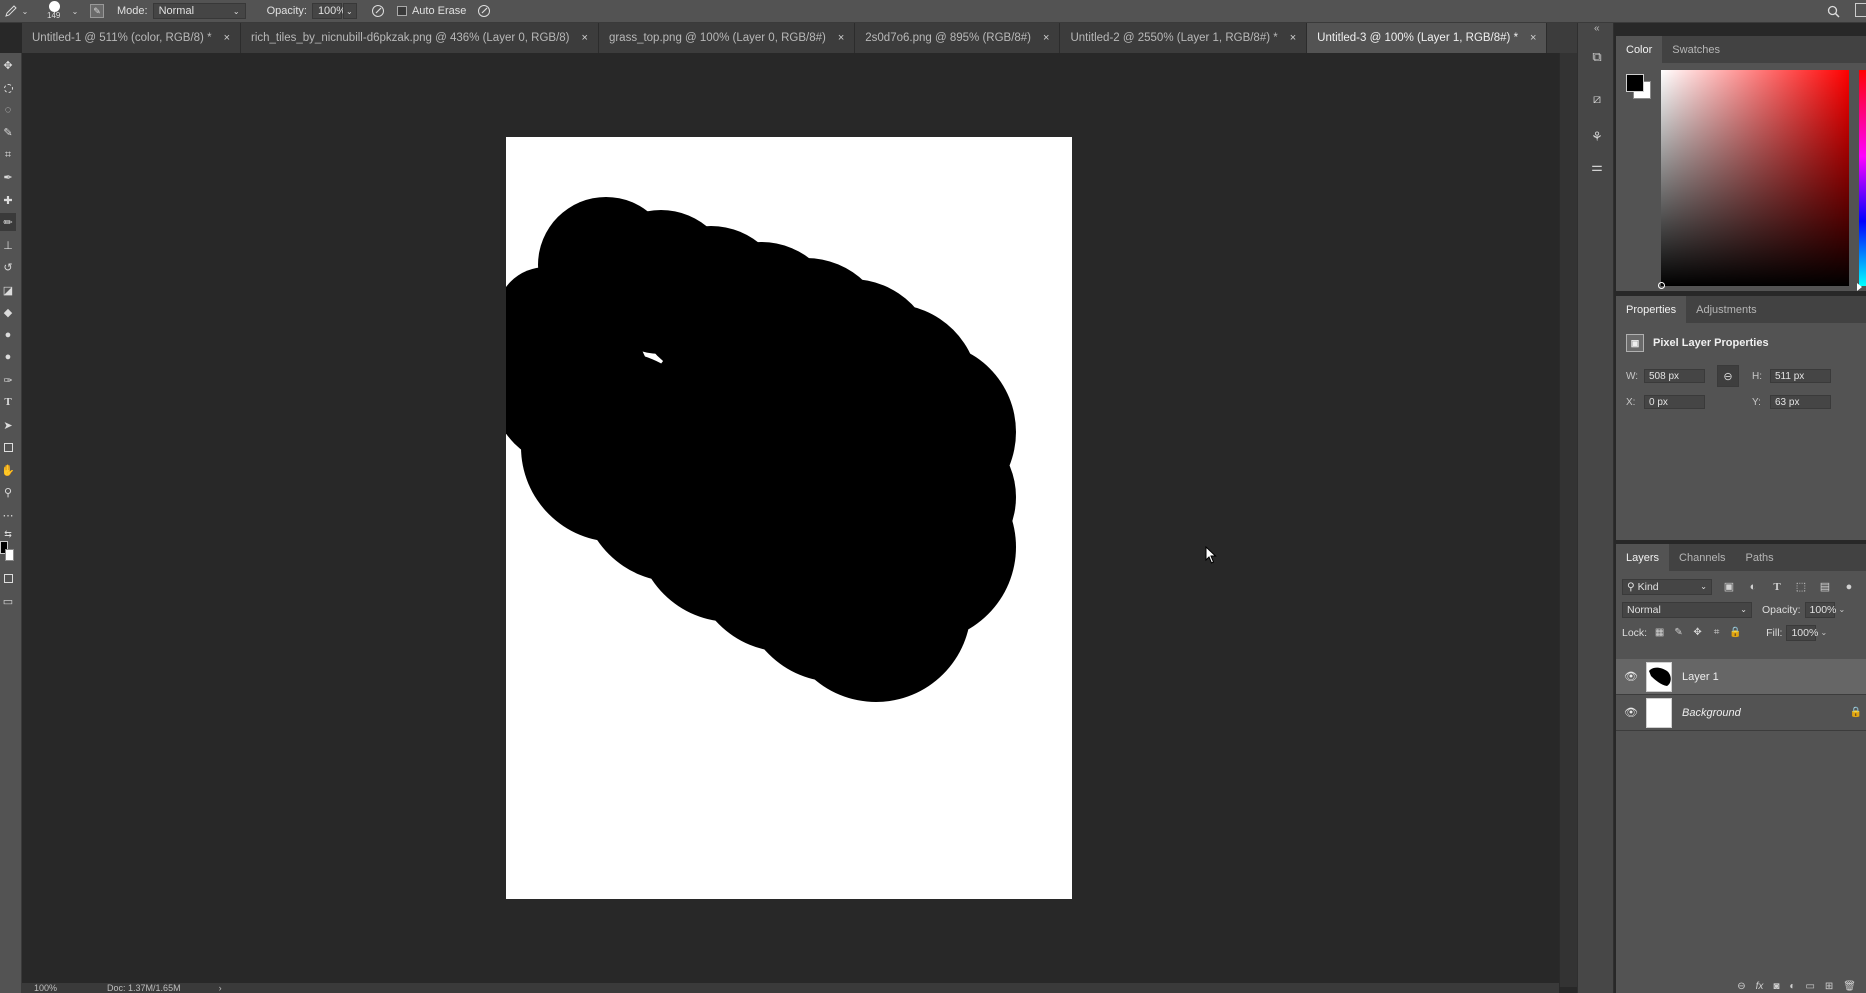 The width and height of the screenshot is (1866, 993). Describe the element at coordinates (8, 88) in the screenshot. I see `marquee-tool-icon` at that location.